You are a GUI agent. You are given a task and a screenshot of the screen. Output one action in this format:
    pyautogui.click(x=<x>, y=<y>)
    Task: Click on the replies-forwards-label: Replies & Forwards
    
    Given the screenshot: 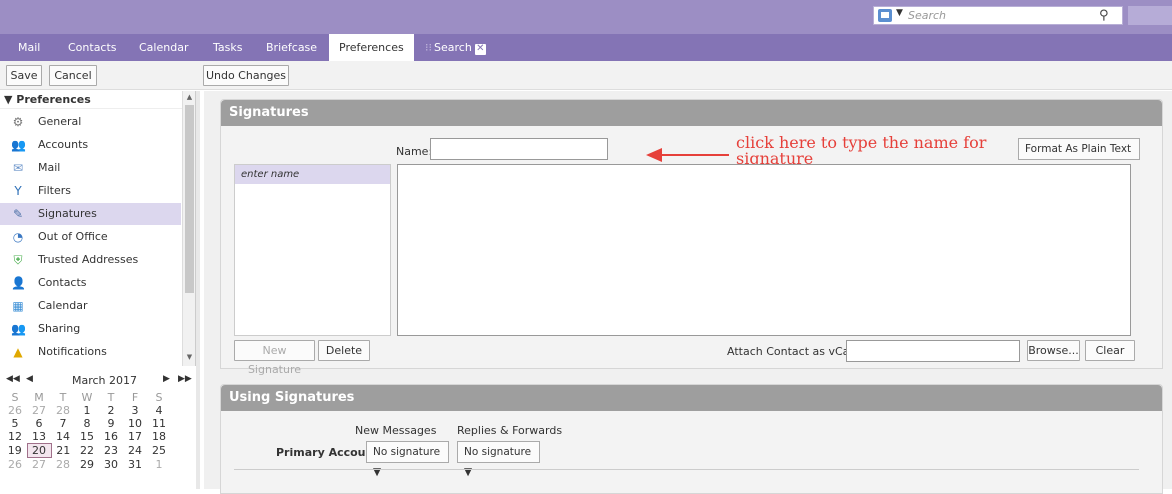 What is the action you would take?
    pyautogui.click(x=510, y=430)
    